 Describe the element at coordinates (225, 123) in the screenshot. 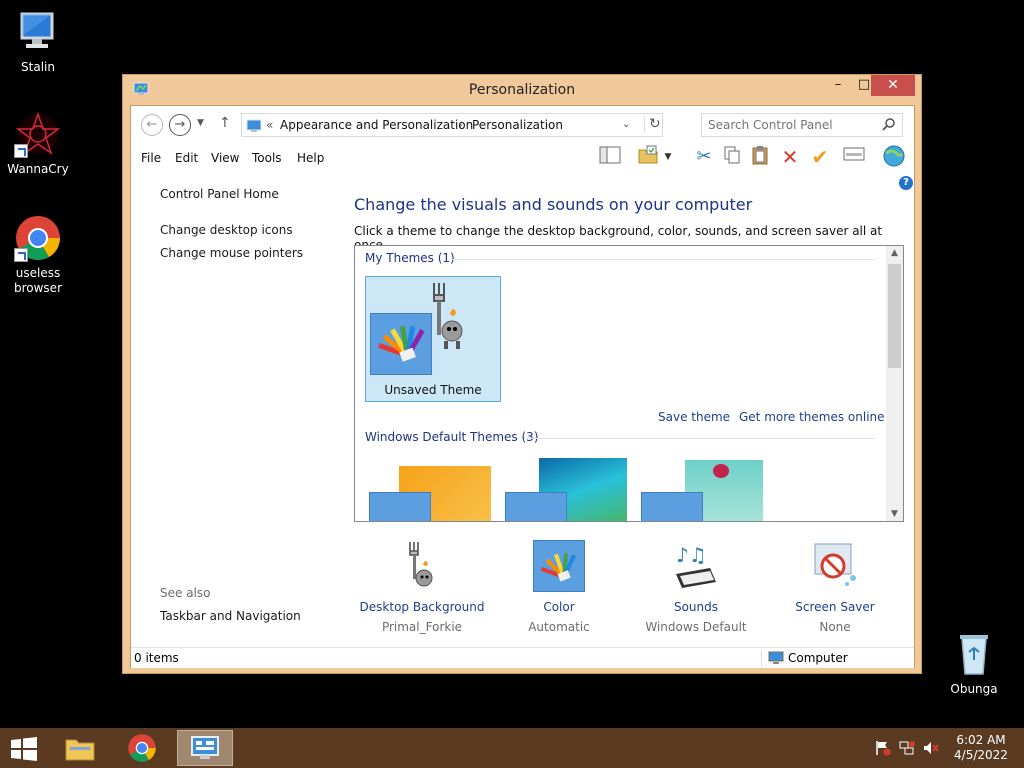

I see `up-button: ↑` at that location.